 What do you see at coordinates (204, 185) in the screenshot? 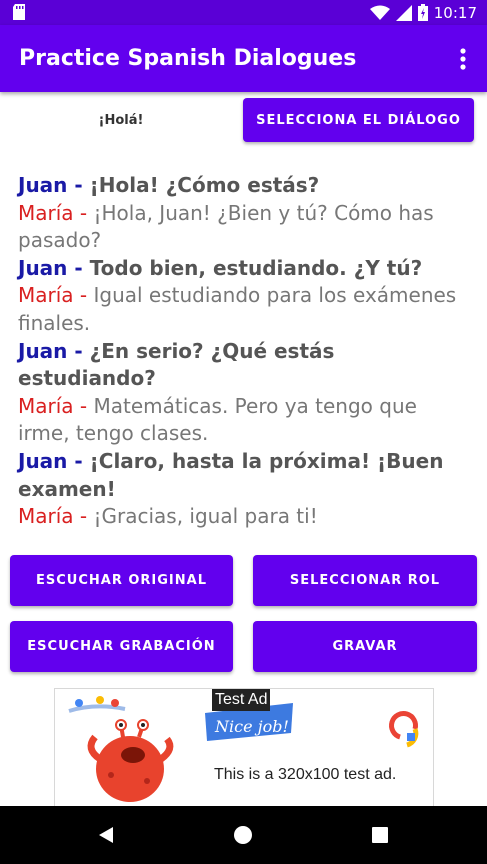
I see `line-text: ¡Hola! ¿Cómo estás?` at bounding box center [204, 185].